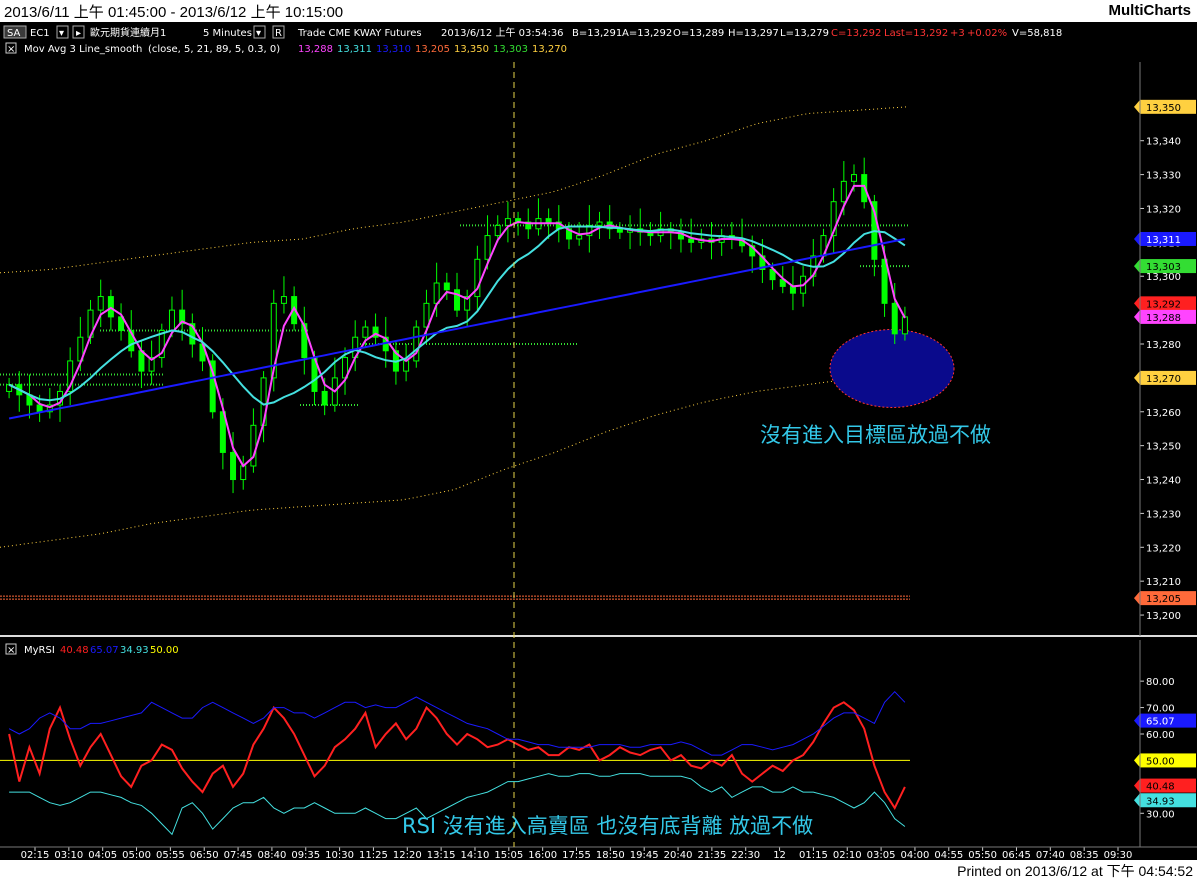  I want to click on time-tick-label: 14:10, so click(475, 855).